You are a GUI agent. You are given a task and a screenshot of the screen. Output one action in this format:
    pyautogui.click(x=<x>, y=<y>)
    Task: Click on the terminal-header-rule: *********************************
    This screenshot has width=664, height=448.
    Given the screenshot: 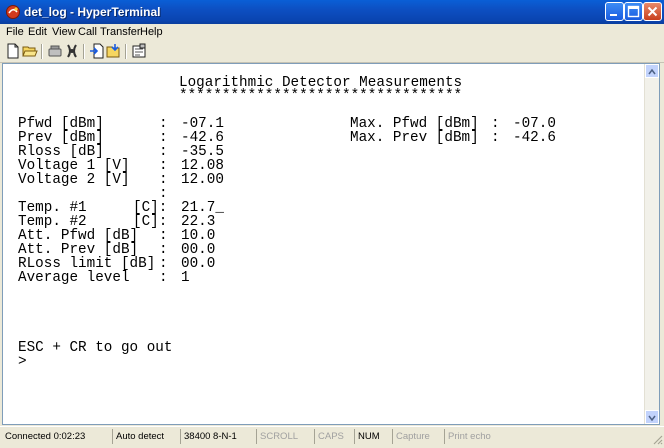 What is the action you would take?
    pyautogui.click(x=321, y=96)
    